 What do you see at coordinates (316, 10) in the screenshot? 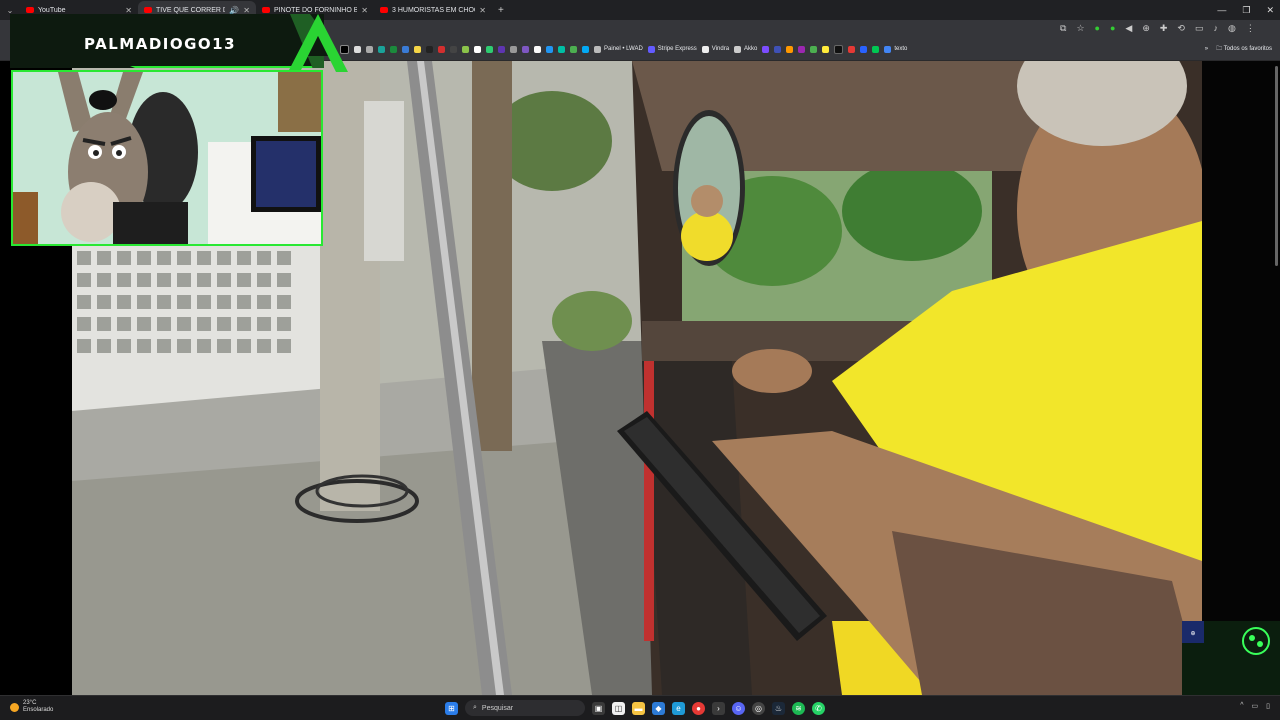
I see `tab-title: PINOTE DO FORNINHO BOLOLÔ` at bounding box center [316, 10].